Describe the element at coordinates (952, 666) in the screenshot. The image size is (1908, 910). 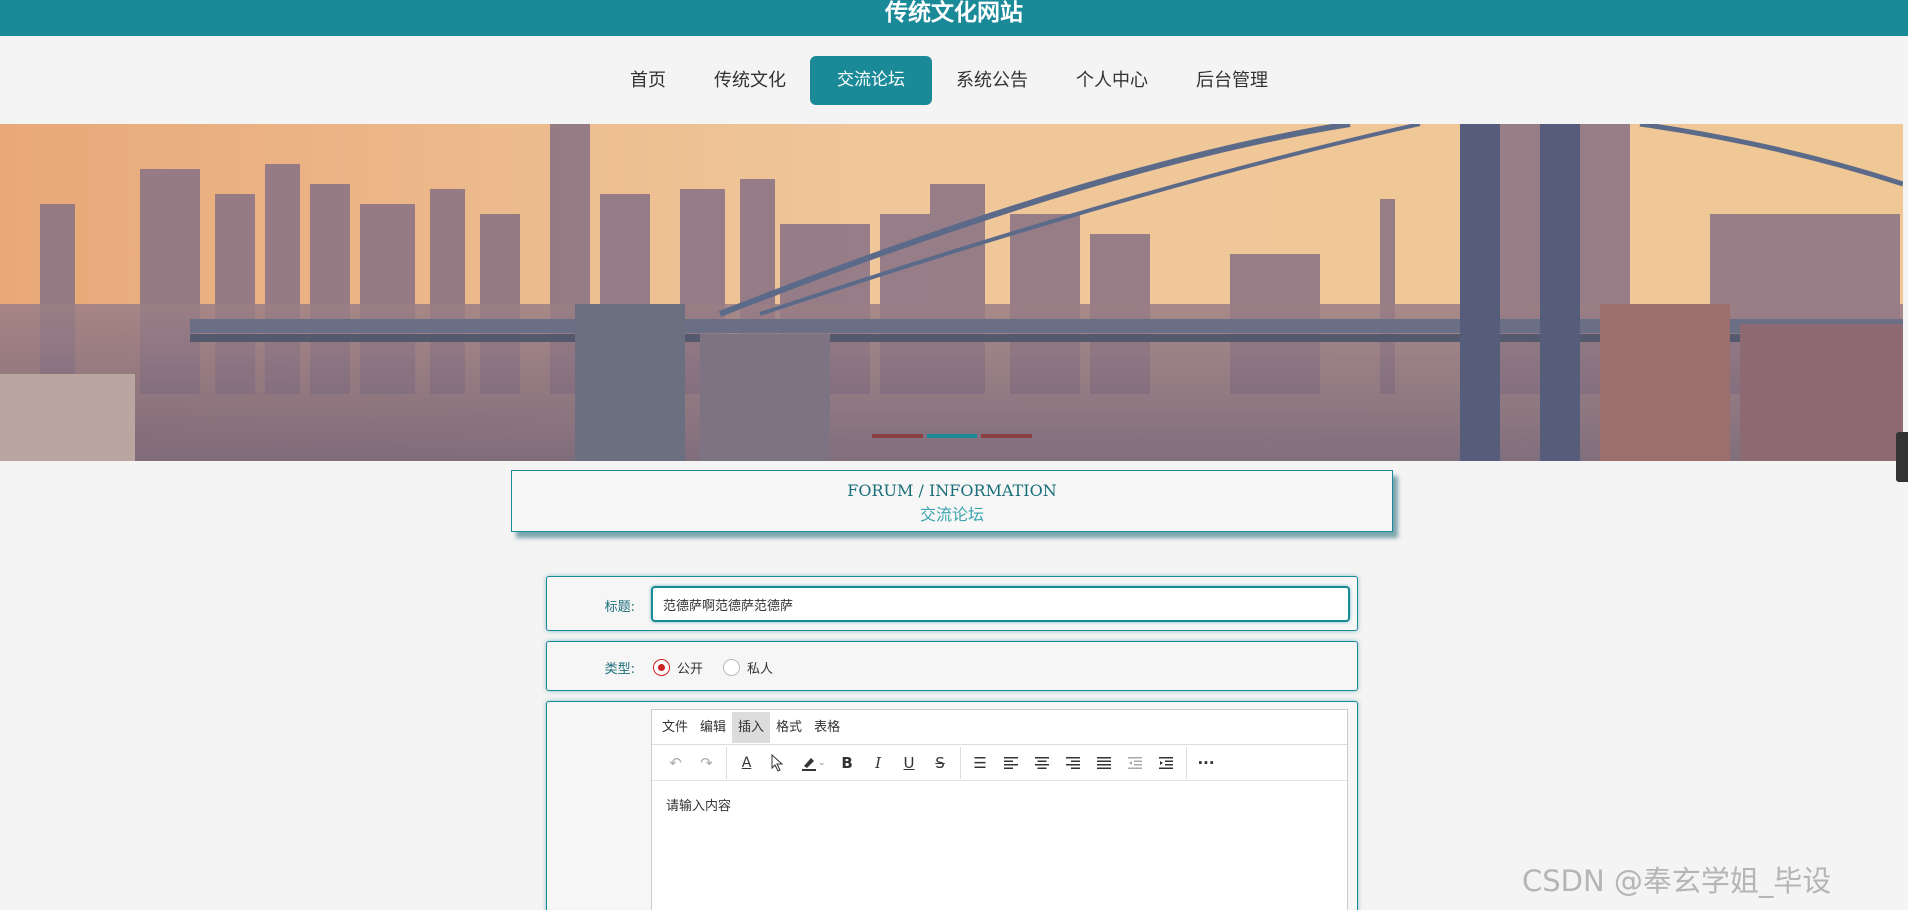
I see `form-row-type: 类型: 公开 私人` at that location.